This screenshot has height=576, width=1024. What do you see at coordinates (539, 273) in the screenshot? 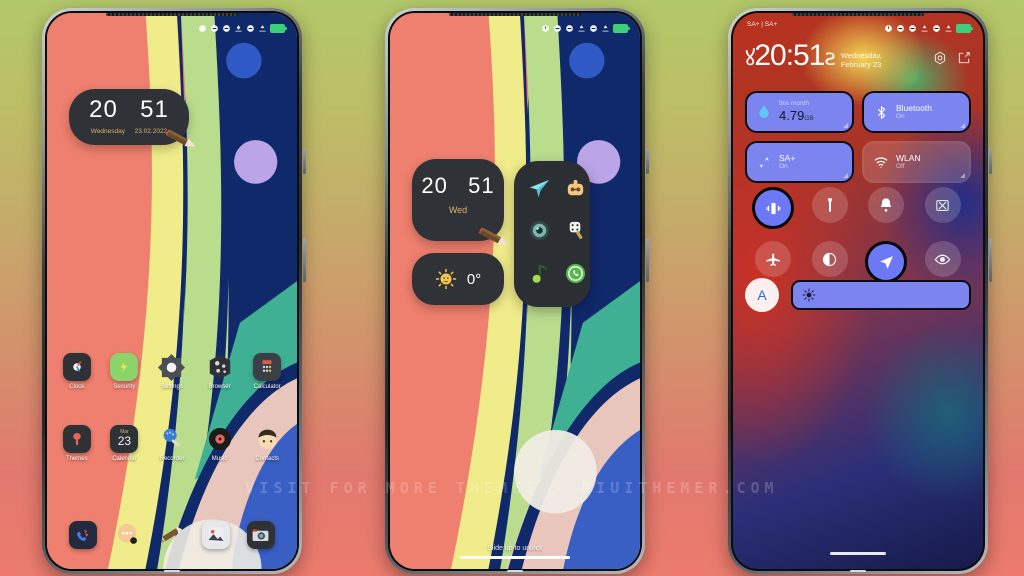
I see `music-note-icon` at bounding box center [539, 273].